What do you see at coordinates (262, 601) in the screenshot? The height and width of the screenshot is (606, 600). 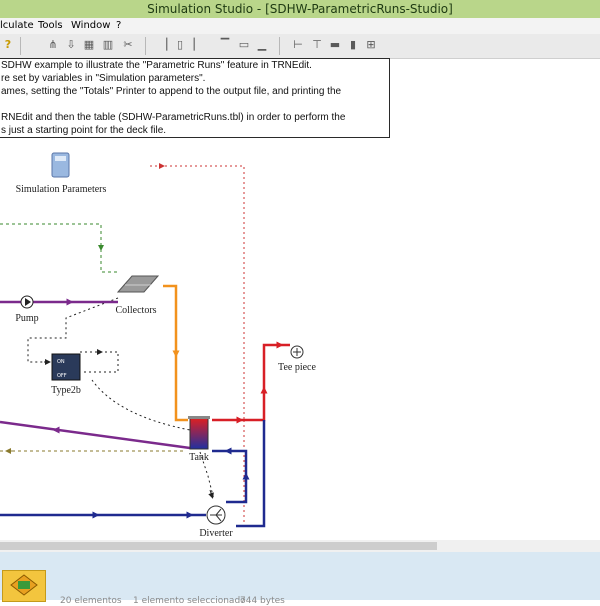 I see `status-size: 744 bytes` at bounding box center [262, 601].